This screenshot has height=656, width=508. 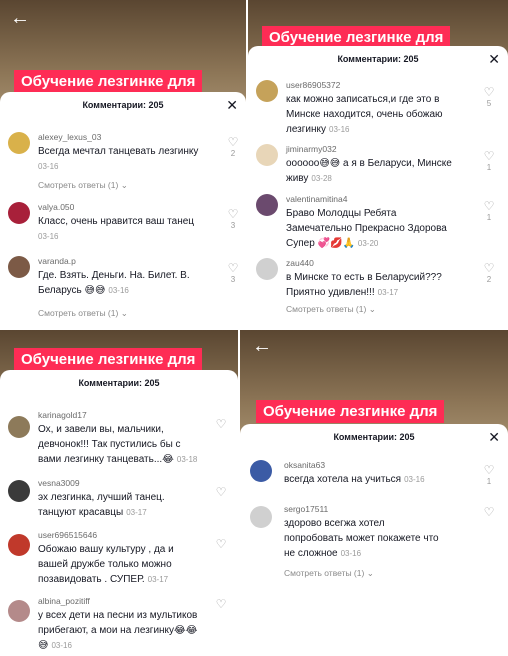 I want to click on comment-username: vesna3009, so click(x=59, y=483).